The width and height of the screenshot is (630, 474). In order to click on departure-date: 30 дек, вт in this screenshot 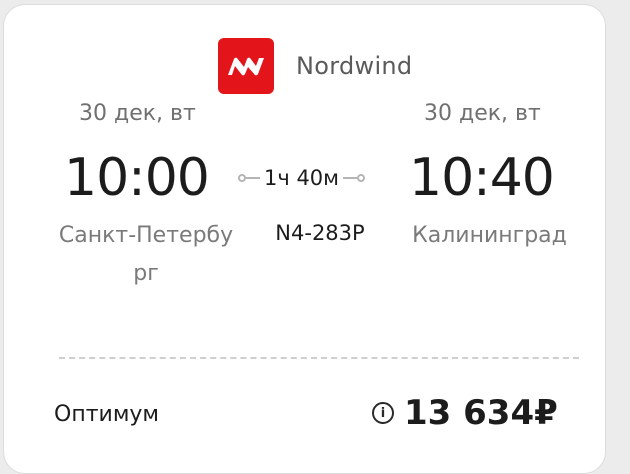, I will do `click(137, 113)`.